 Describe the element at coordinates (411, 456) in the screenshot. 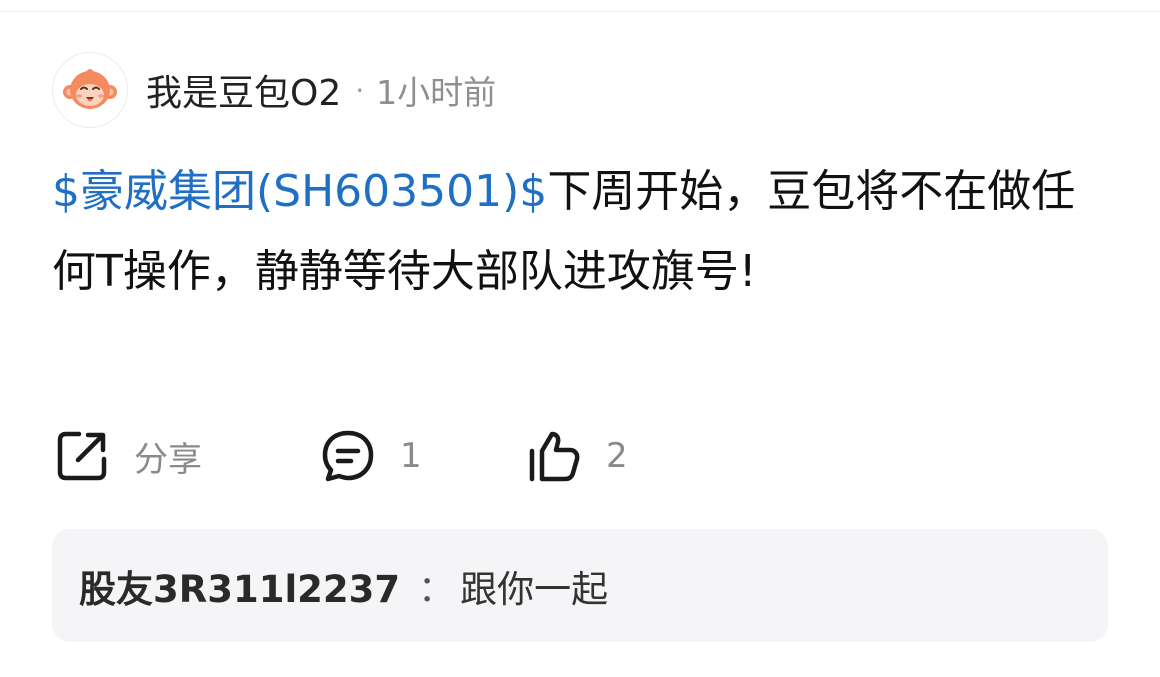

I see `comment-count: 1` at that location.